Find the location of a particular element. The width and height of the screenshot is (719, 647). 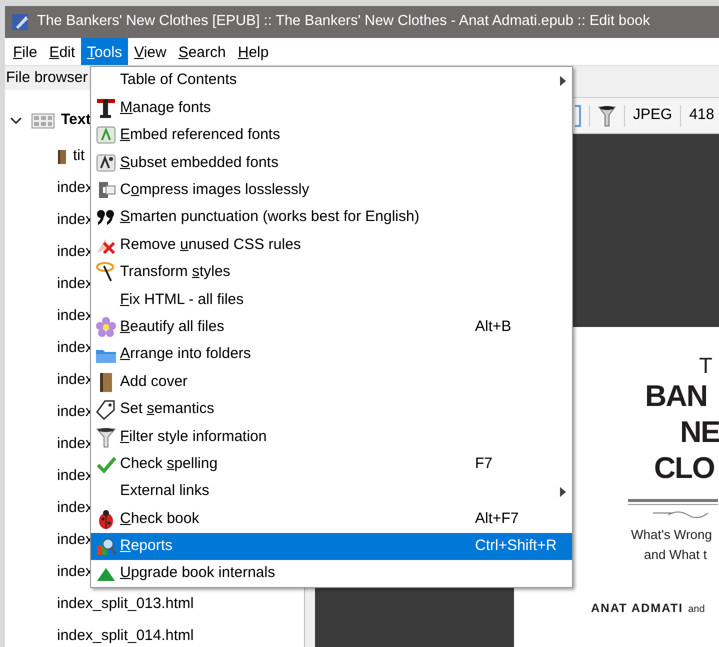

menu-item: Arrange into folders is located at coordinates (331, 354).